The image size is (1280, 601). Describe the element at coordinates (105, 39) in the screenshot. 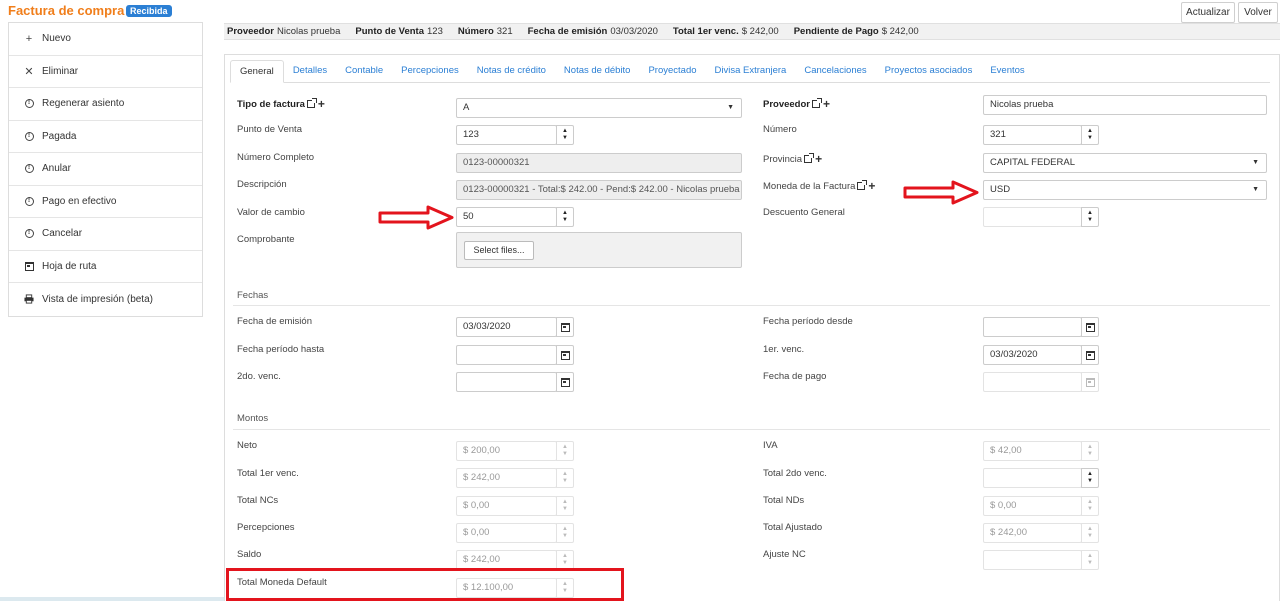

I see `sidebar-item-nuevo: + Nuevo` at that location.